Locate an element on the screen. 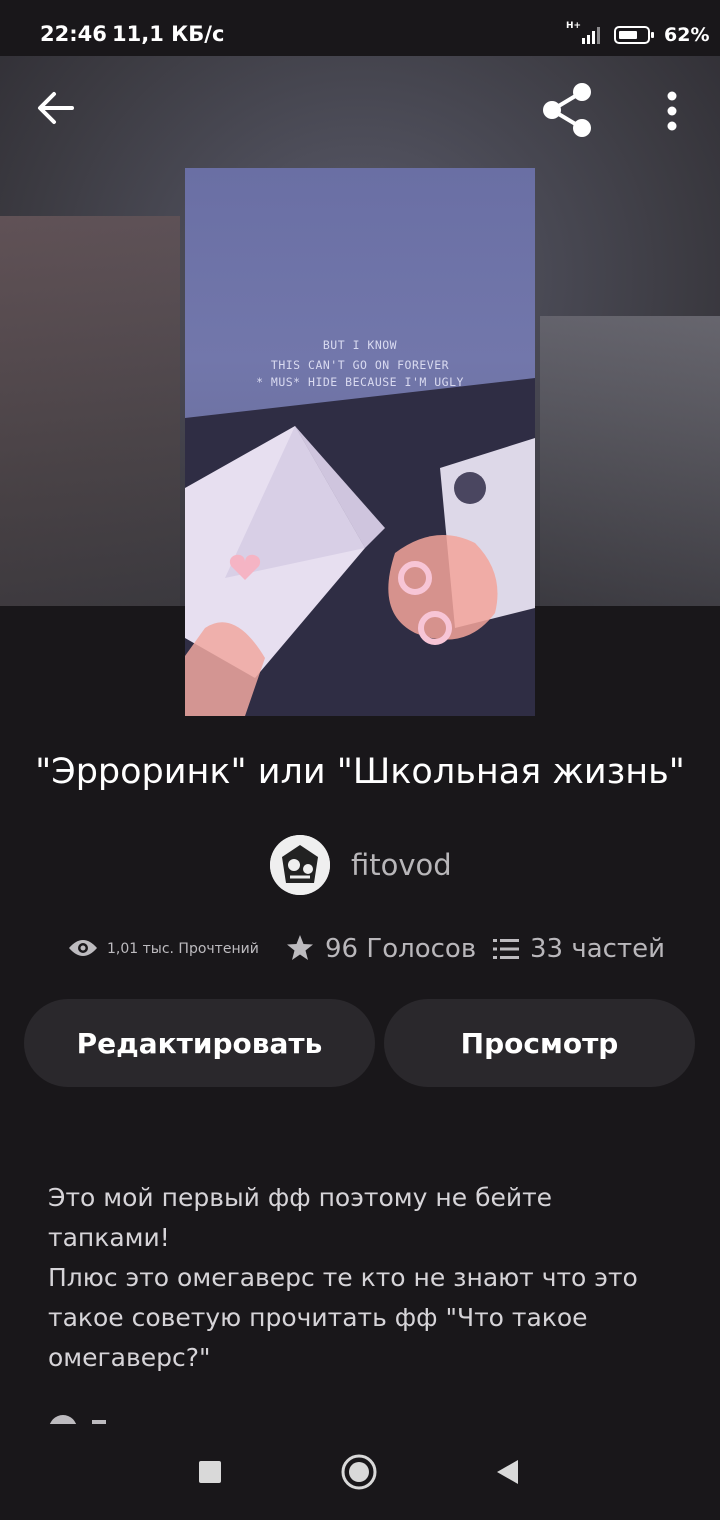 The image size is (720, 1520). backdrop-blur-right is located at coordinates (630, 461).